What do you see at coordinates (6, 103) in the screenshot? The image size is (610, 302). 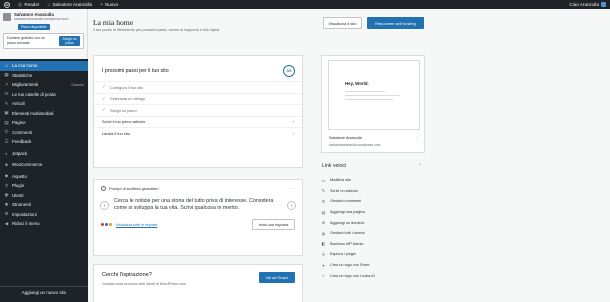 I see `menu-icon: ✎` at bounding box center [6, 103].